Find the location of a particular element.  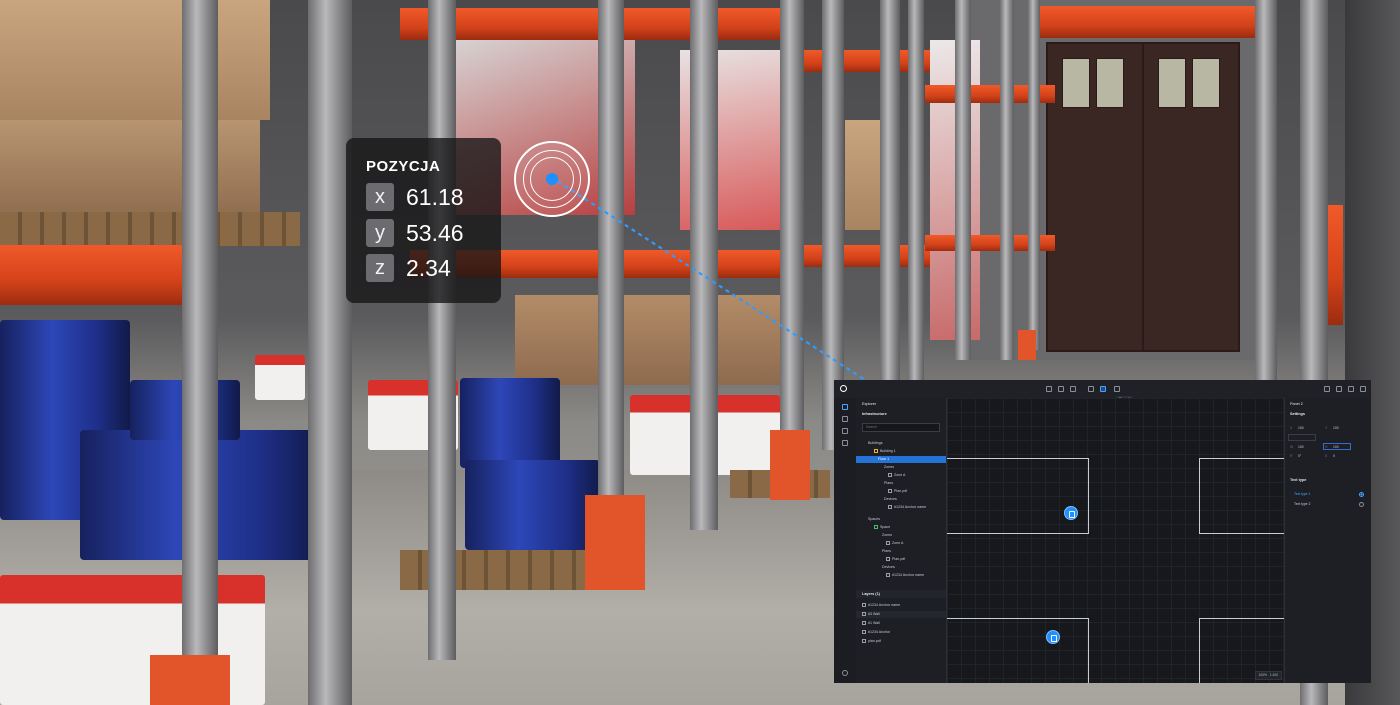

zoom-level: 100% is located at coordinates (1262, 675).